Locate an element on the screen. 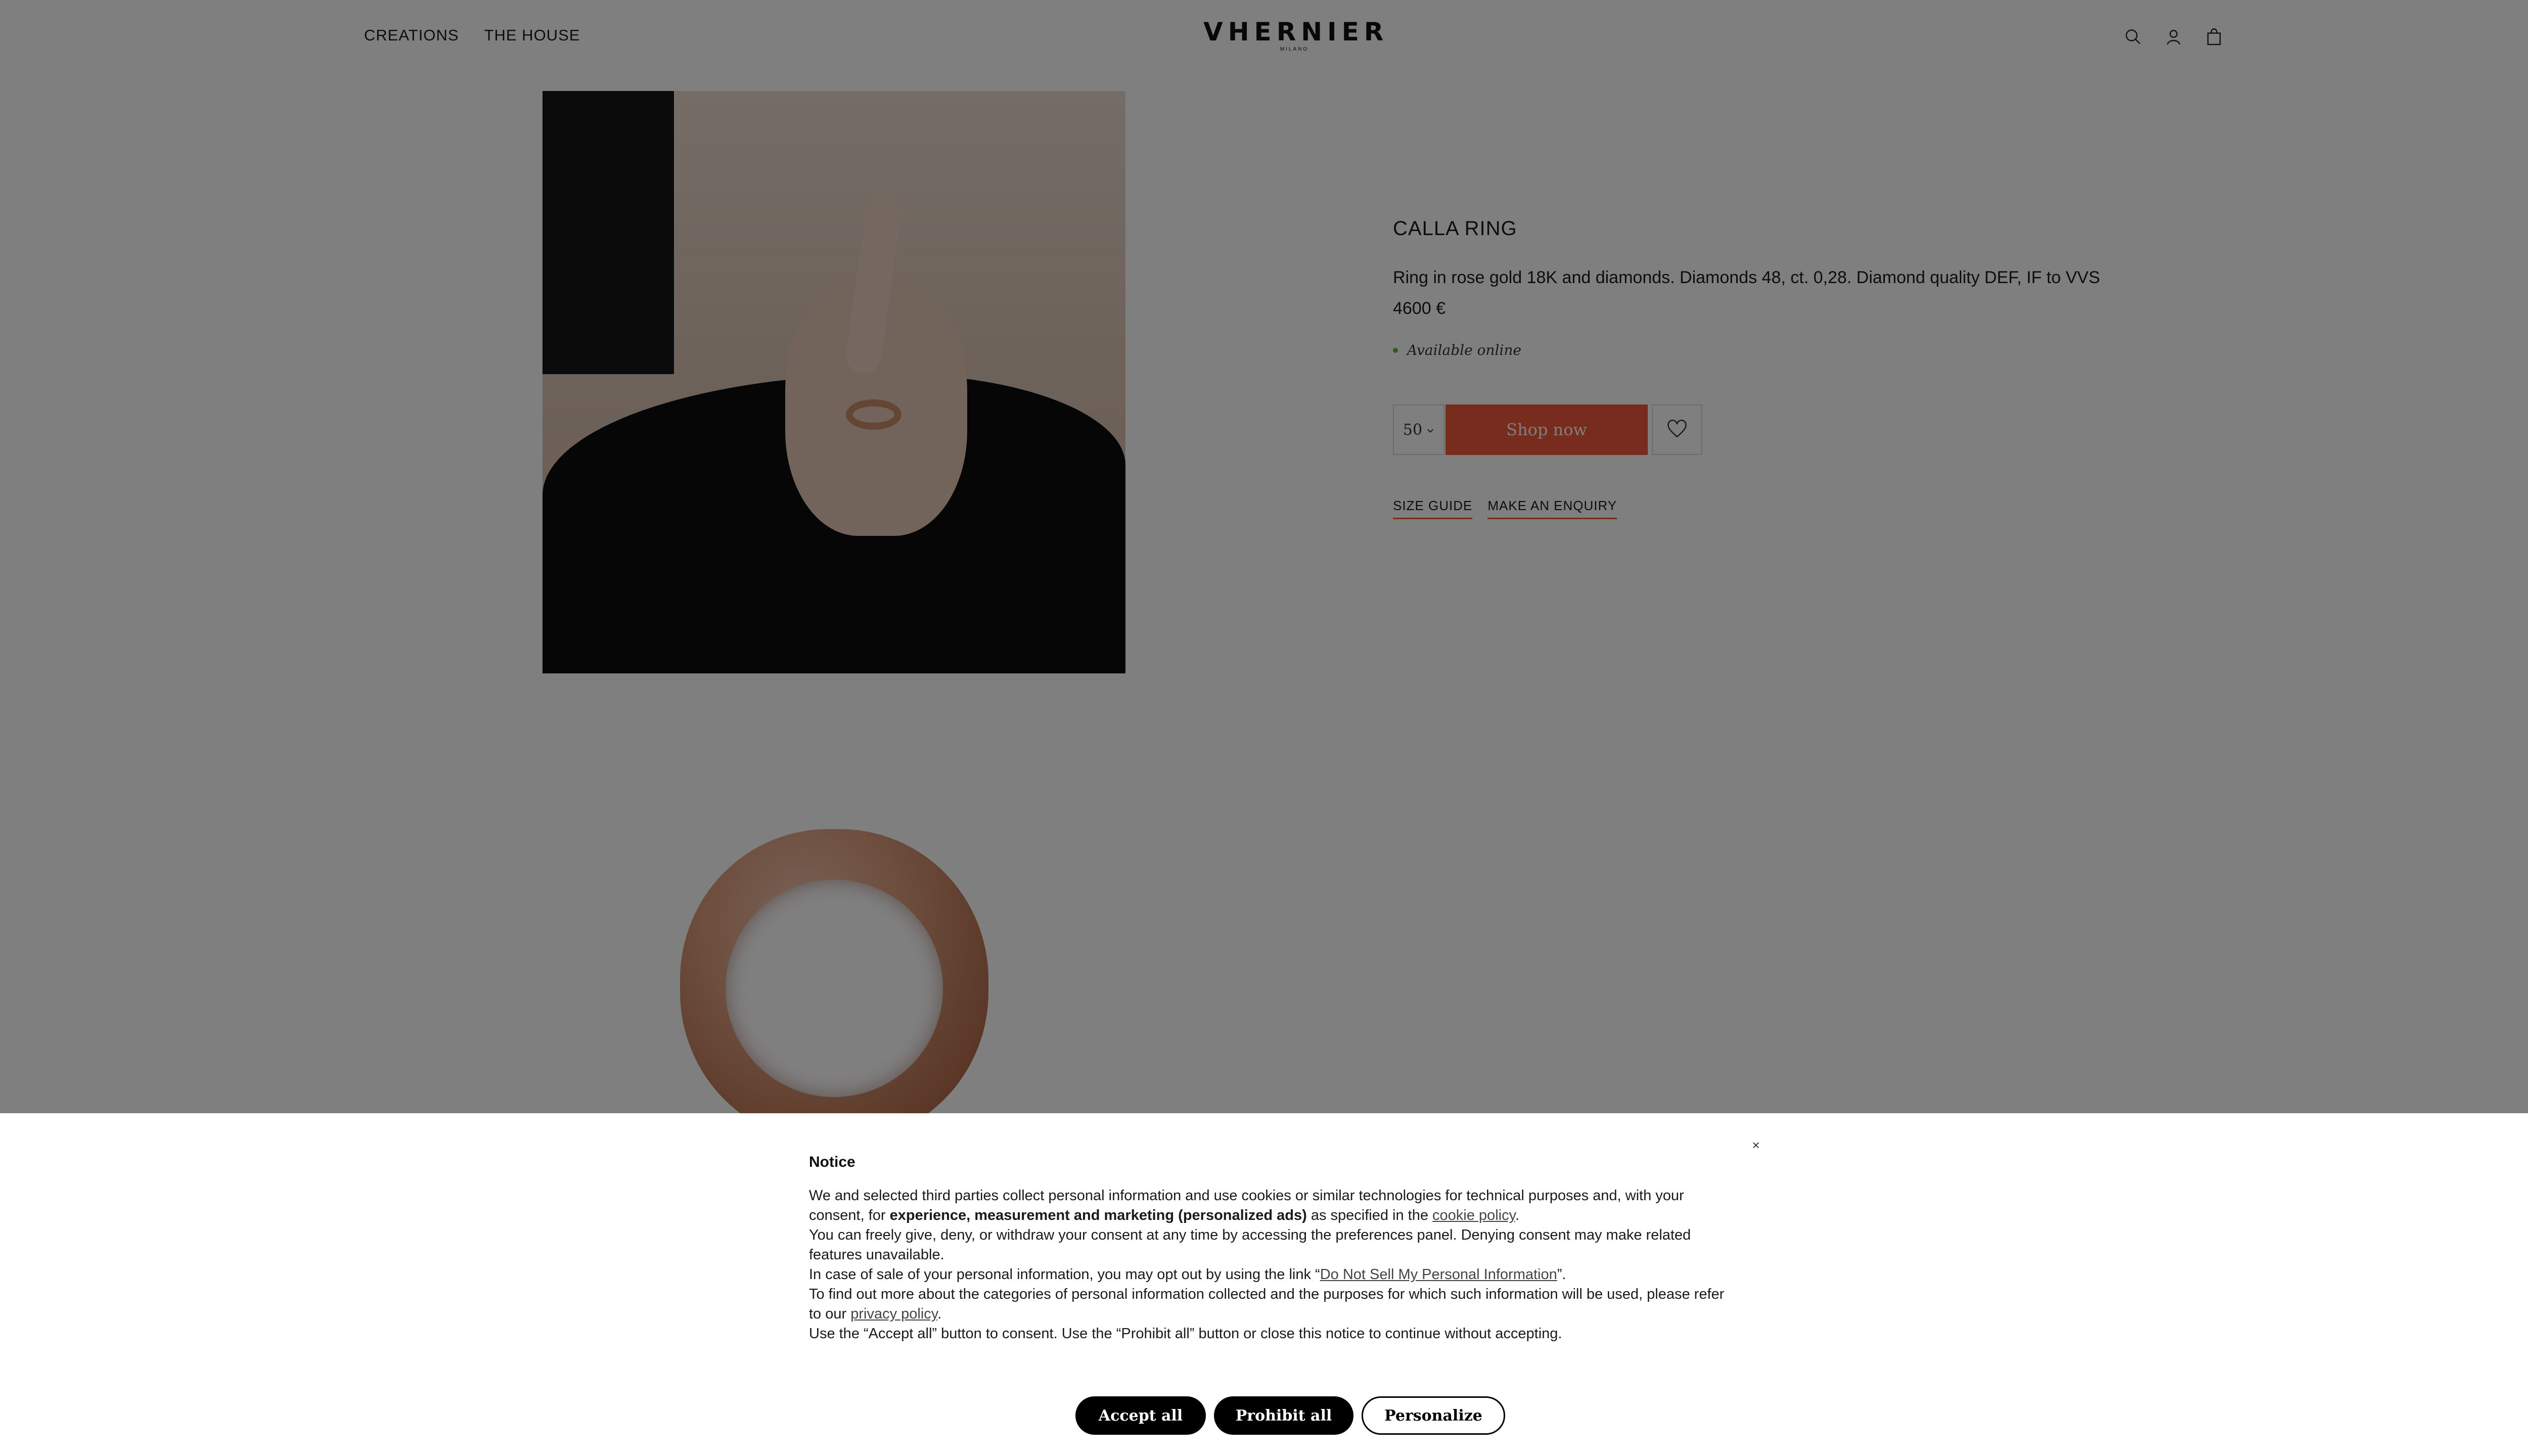 The width and height of the screenshot is (2528, 1456). close-icon: × is located at coordinates (1756, 1145).